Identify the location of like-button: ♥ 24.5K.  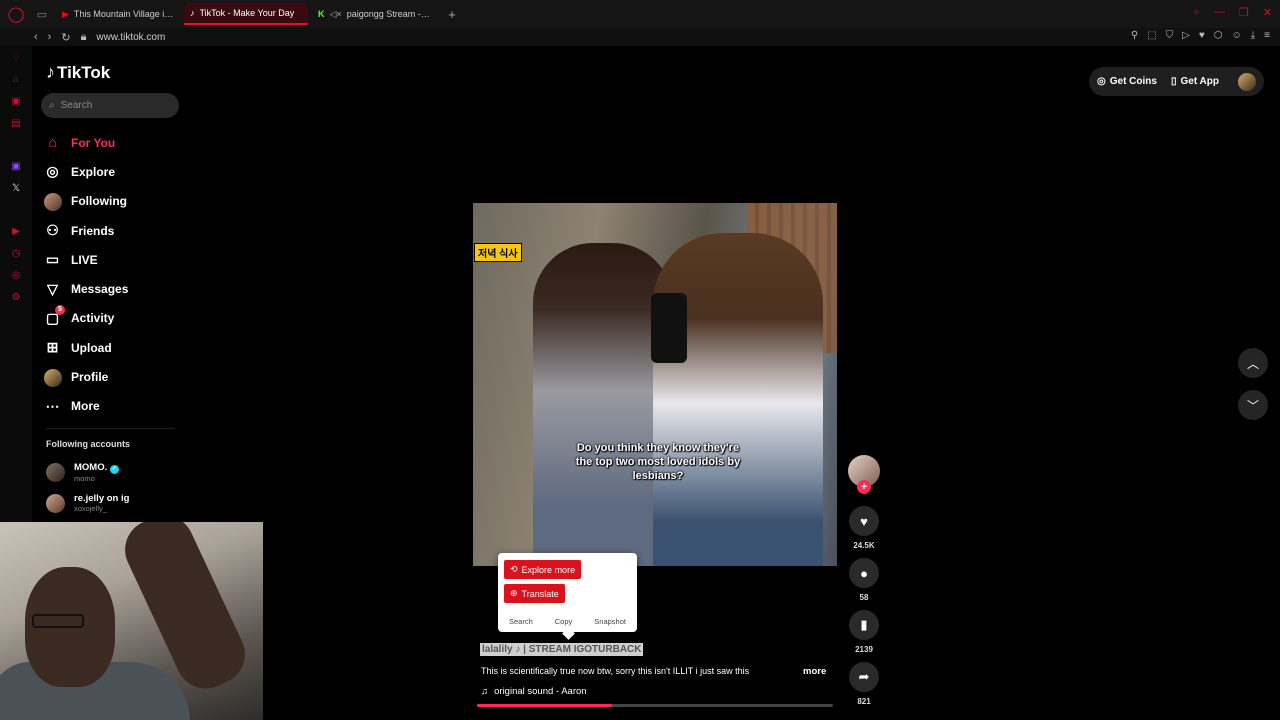
(864, 528).